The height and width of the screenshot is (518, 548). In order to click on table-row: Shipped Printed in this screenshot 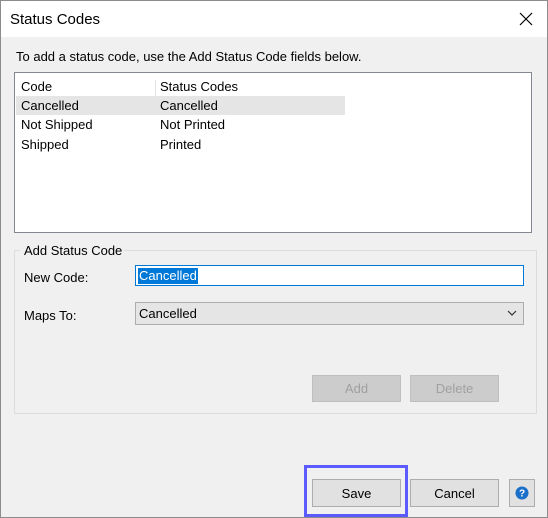, I will do `click(180, 144)`.